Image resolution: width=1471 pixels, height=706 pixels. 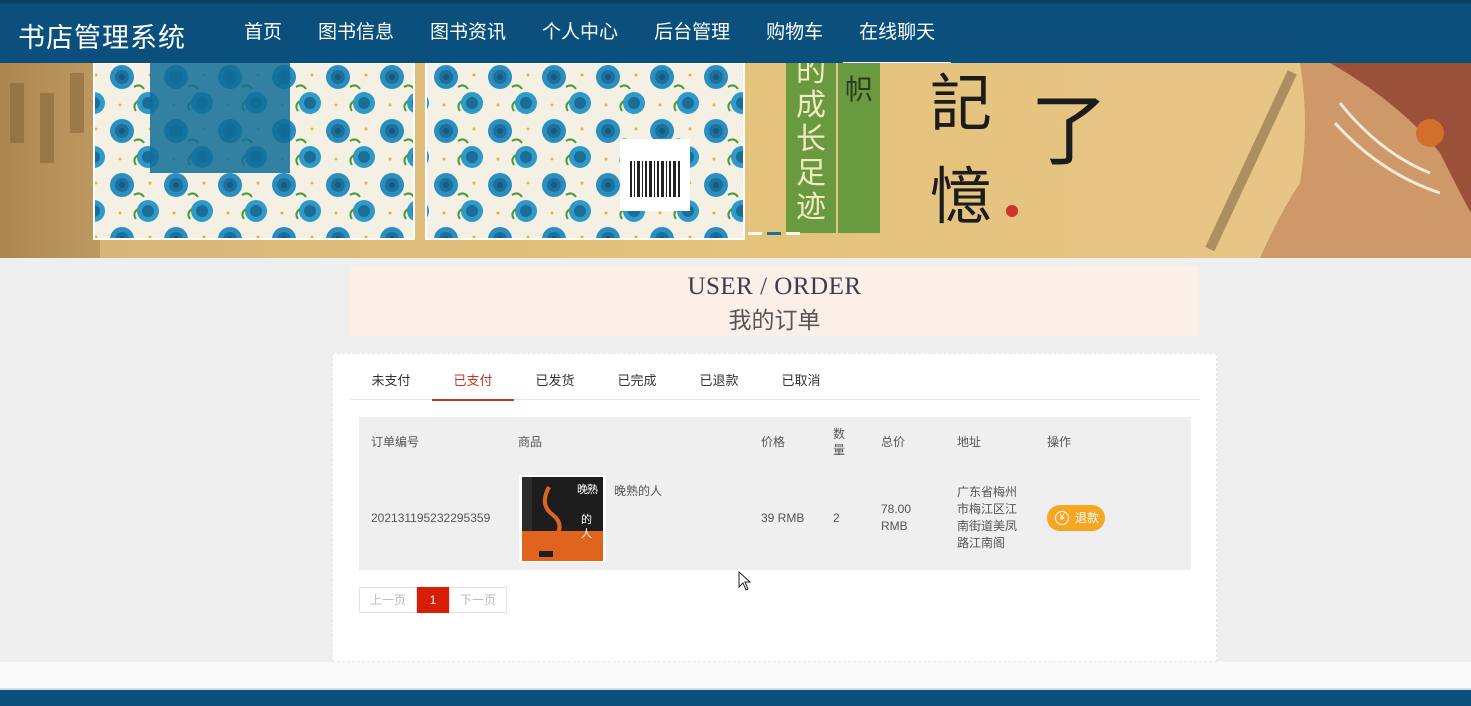 I want to click on product-price: 39 RMB, so click(x=783, y=518).